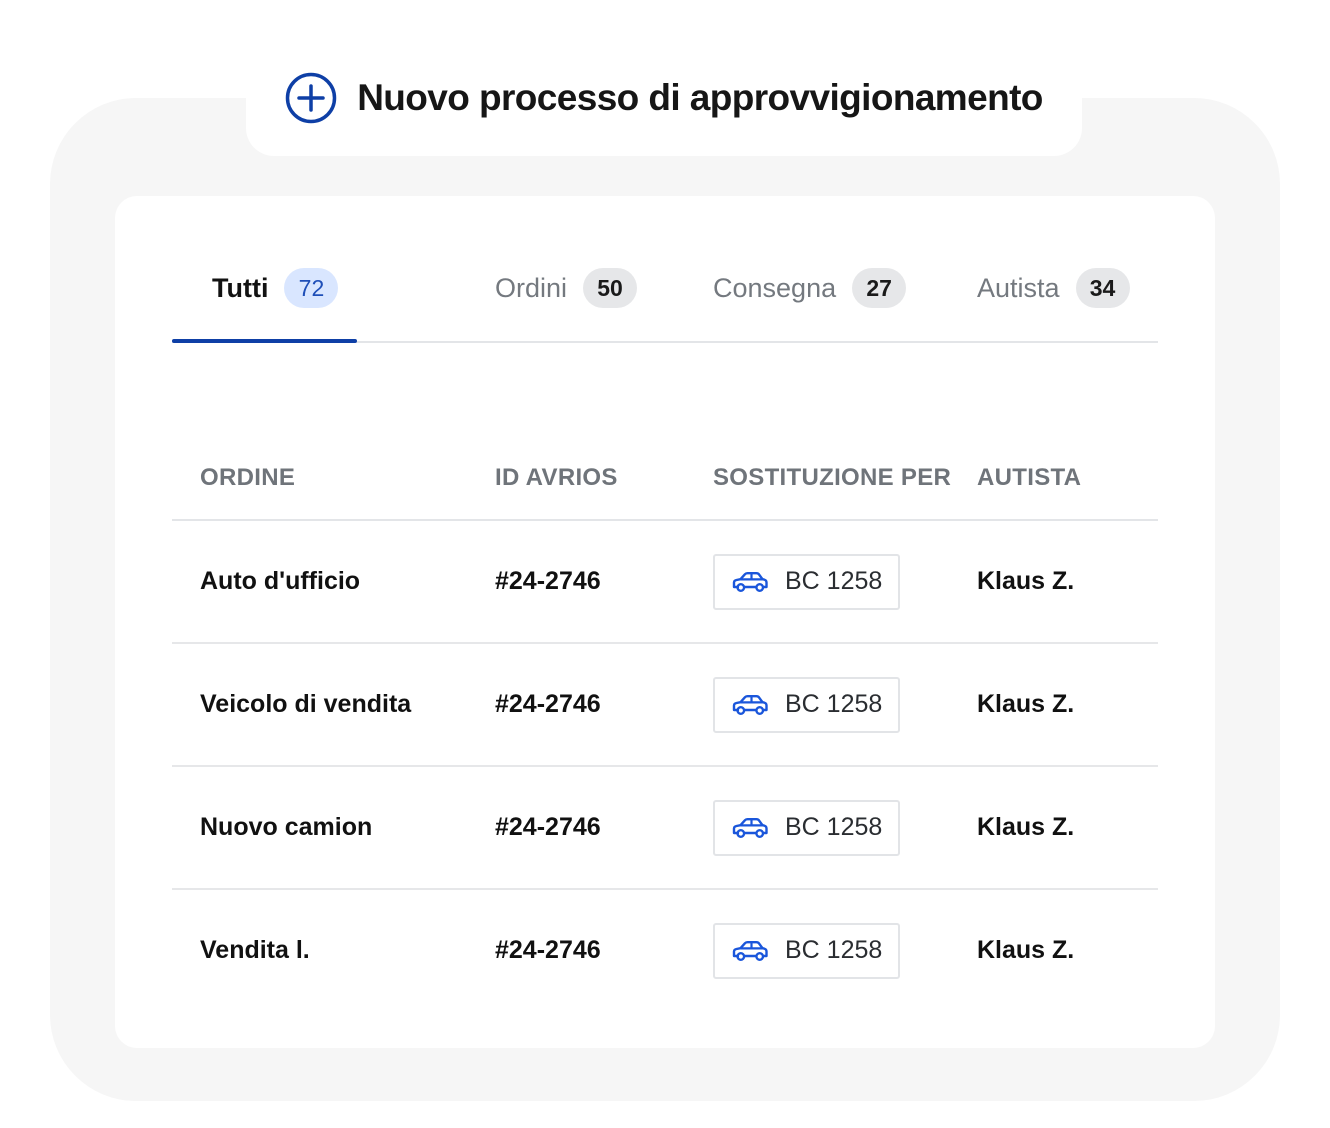 This screenshot has width=1330, height=1128. What do you see at coordinates (280, 581) in the screenshot?
I see `order-name: Auto d'ufficio` at bounding box center [280, 581].